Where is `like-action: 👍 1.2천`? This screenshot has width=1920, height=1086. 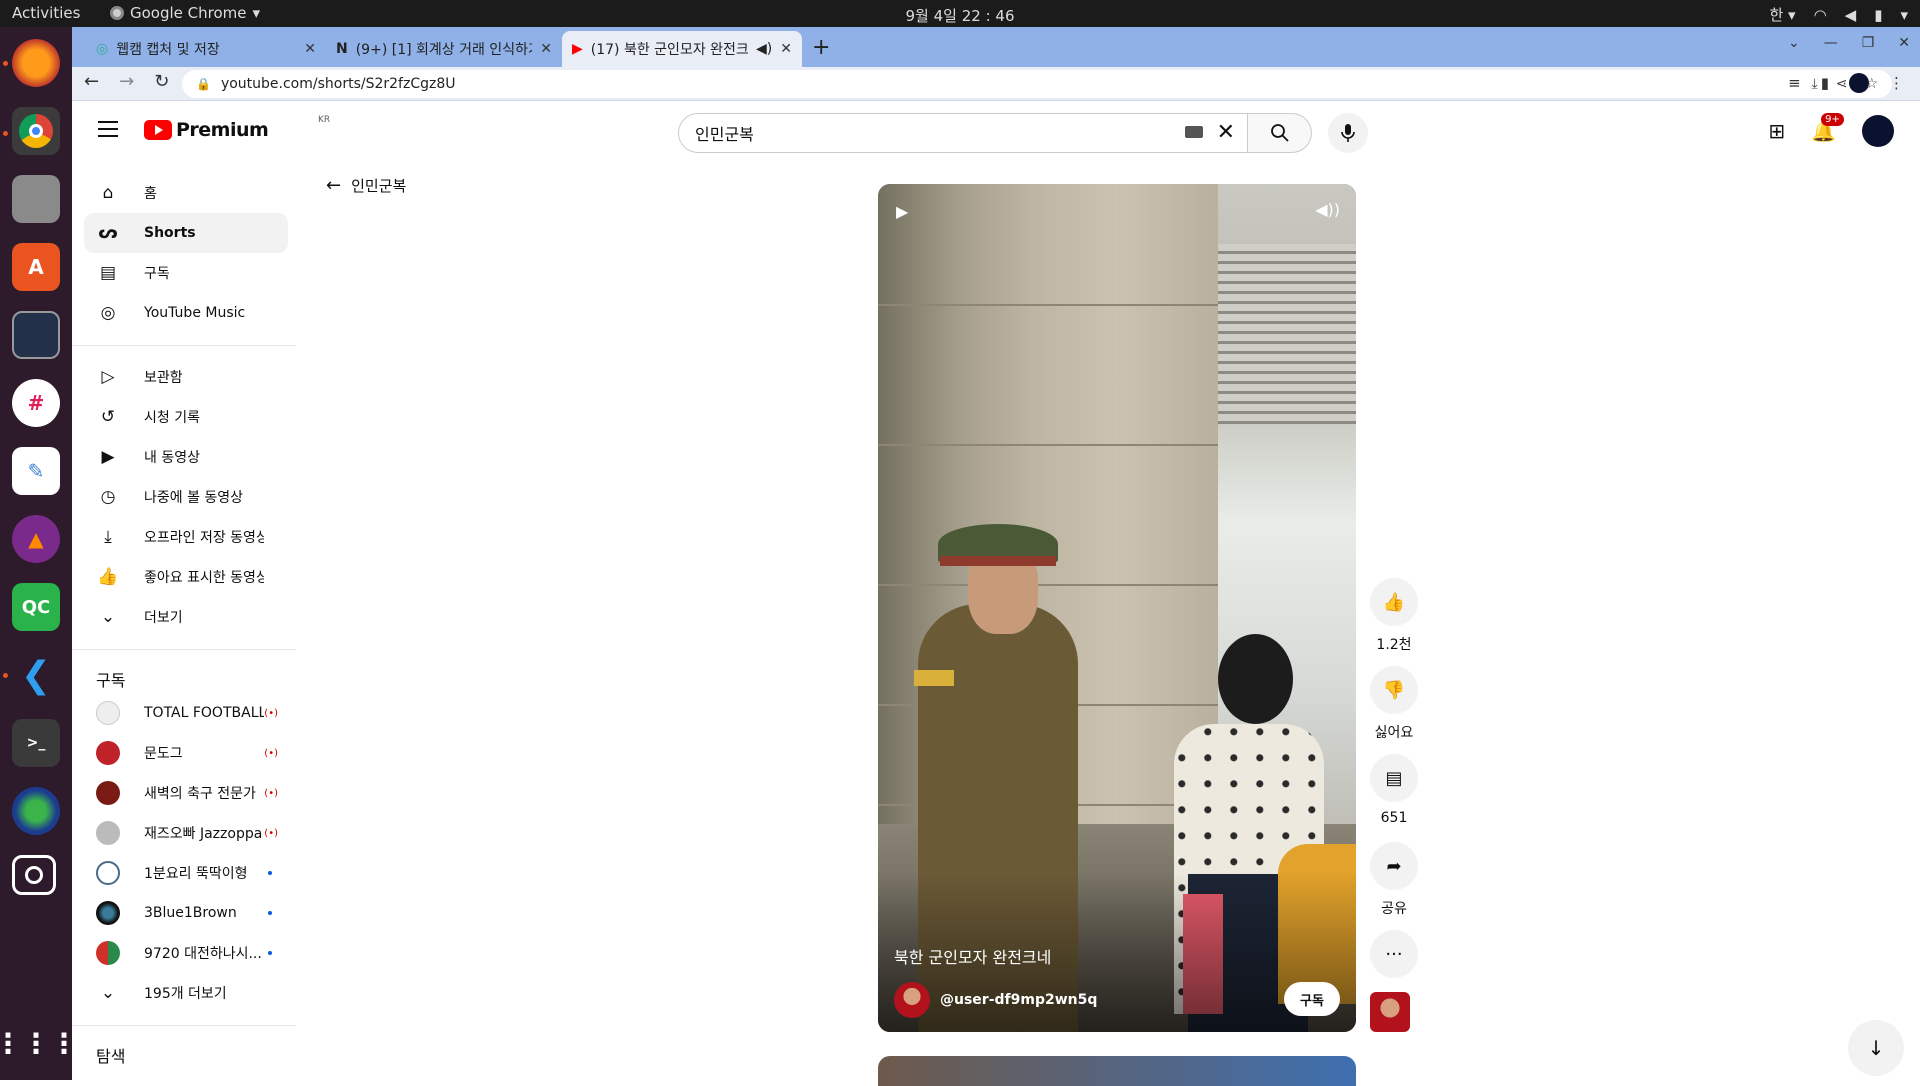 like-action: 👍 1.2천 is located at coordinates (1394, 616).